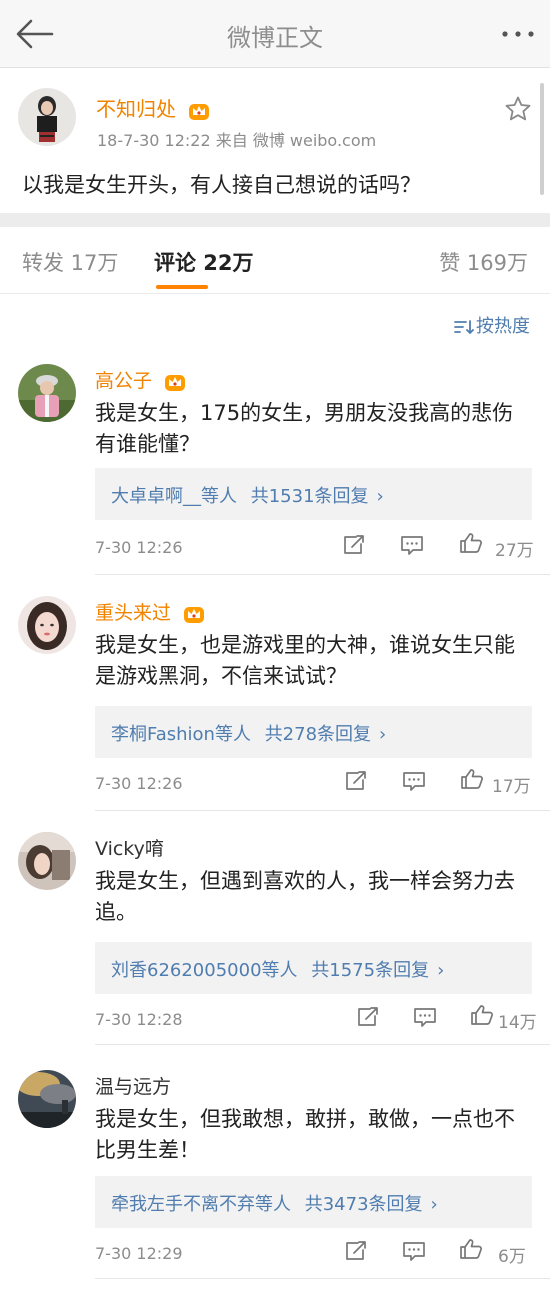  I want to click on comment-time: 7-30 12:28, so click(139, 1019).